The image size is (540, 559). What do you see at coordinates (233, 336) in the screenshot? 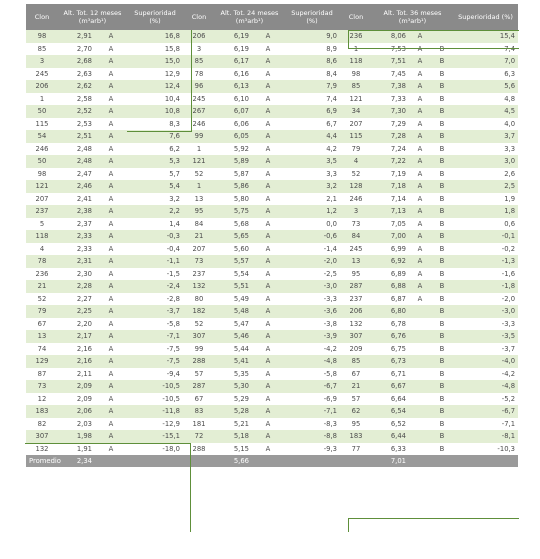
I see `table-cell: 5,46` at bounding box center [233, 336].